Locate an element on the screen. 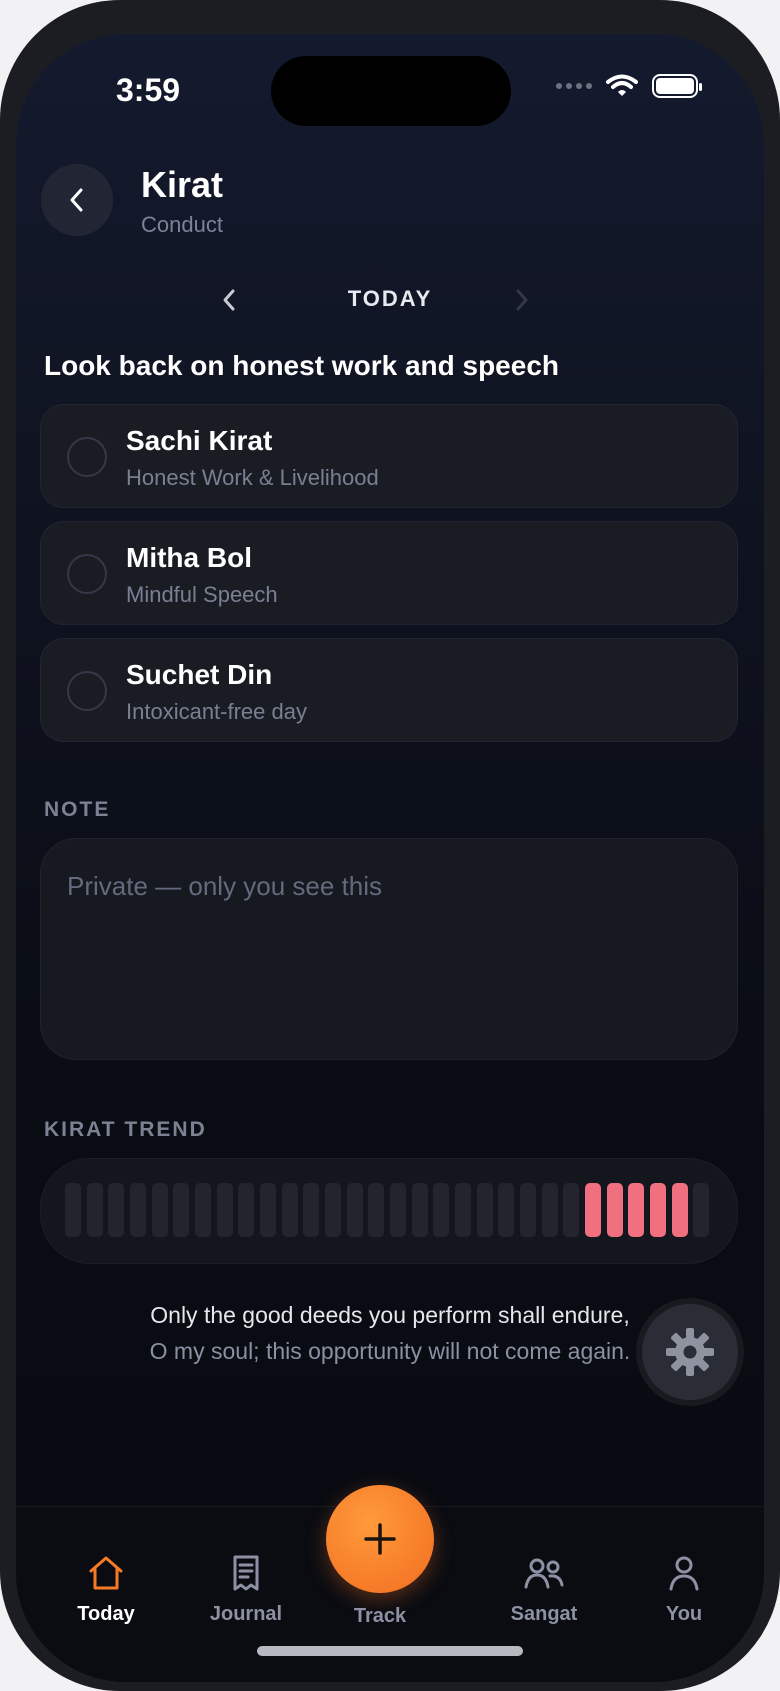 The height and width of the screenshot is (1691, 780). habit-name: Sachi Kirat is located at coordinates (199, 440).